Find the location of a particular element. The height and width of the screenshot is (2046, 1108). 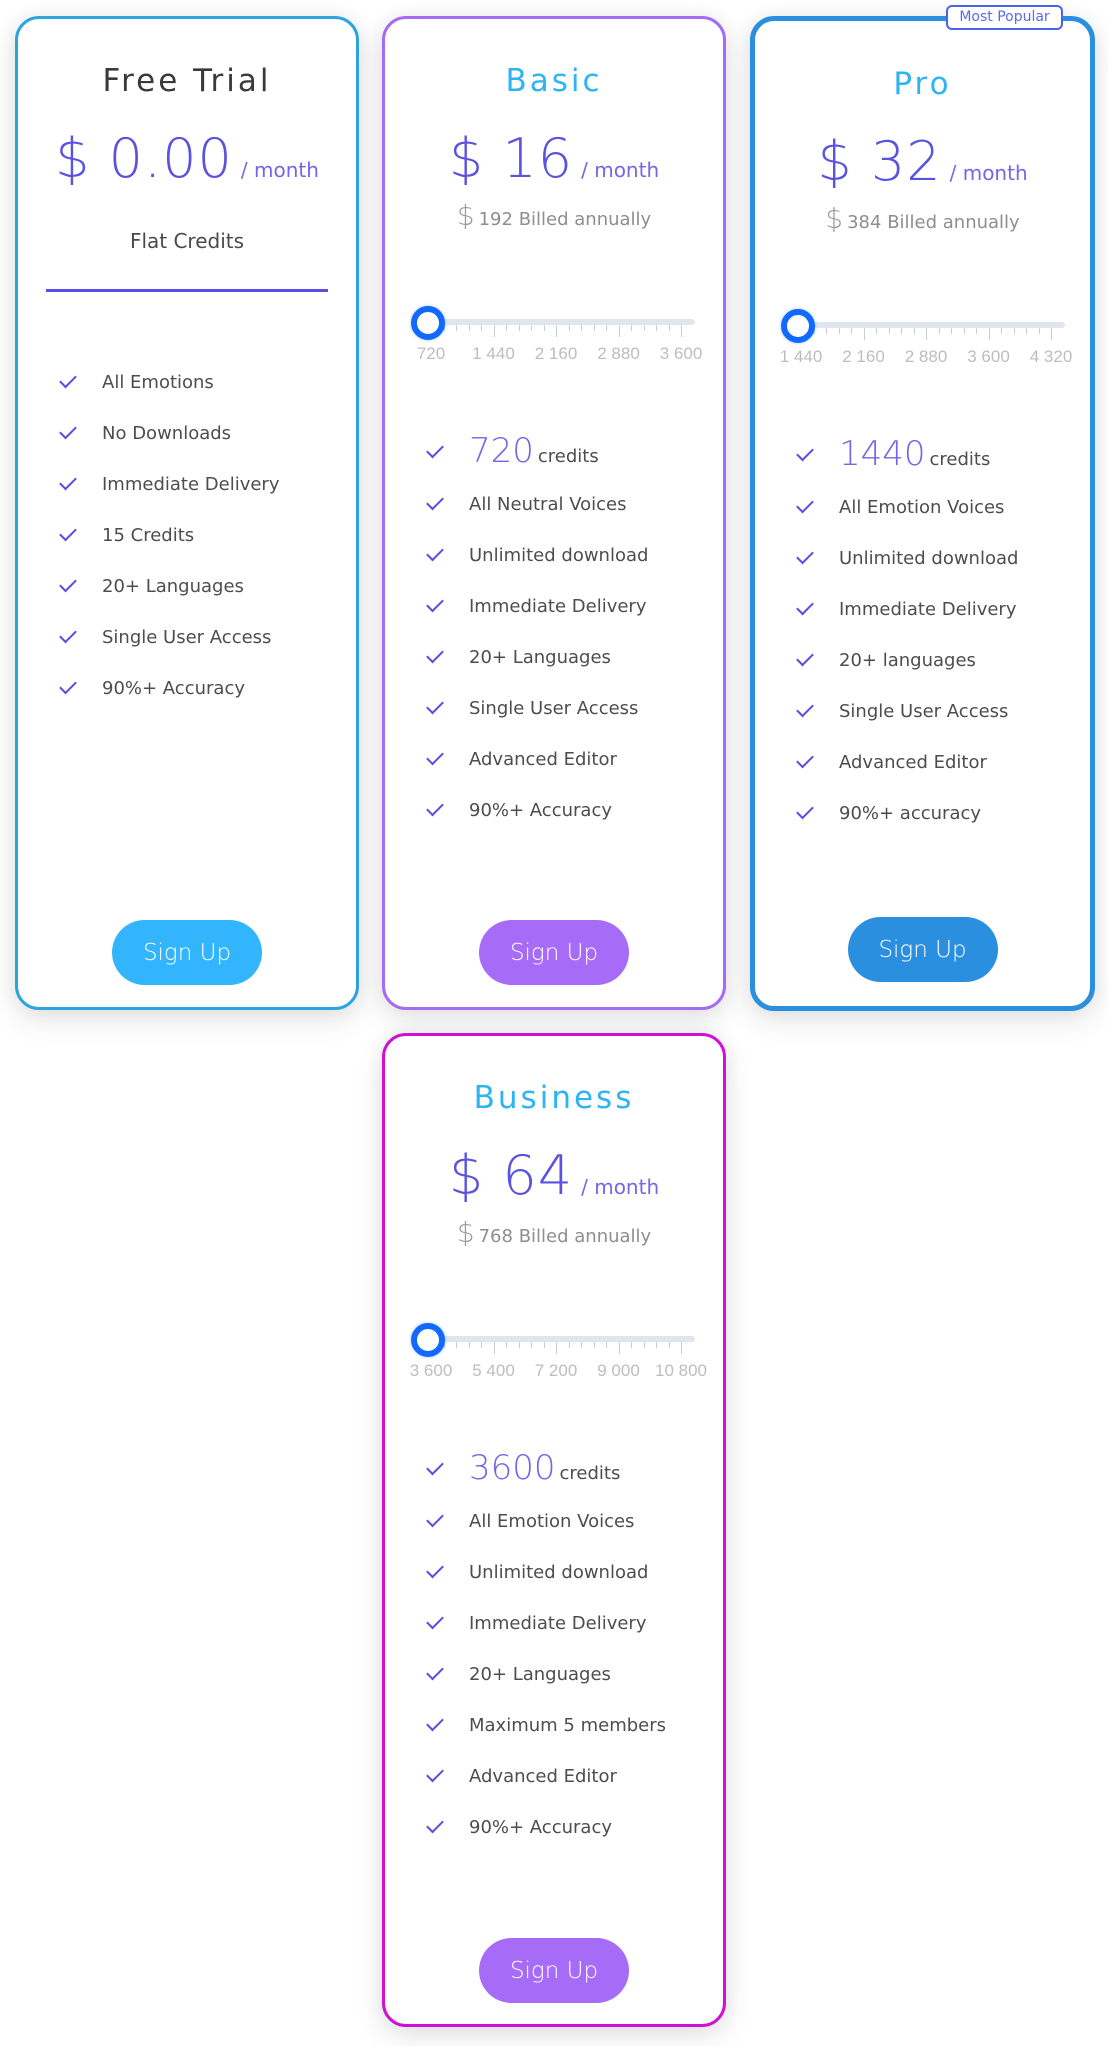

plan-title: Basic is located at coordinates (554, 81).